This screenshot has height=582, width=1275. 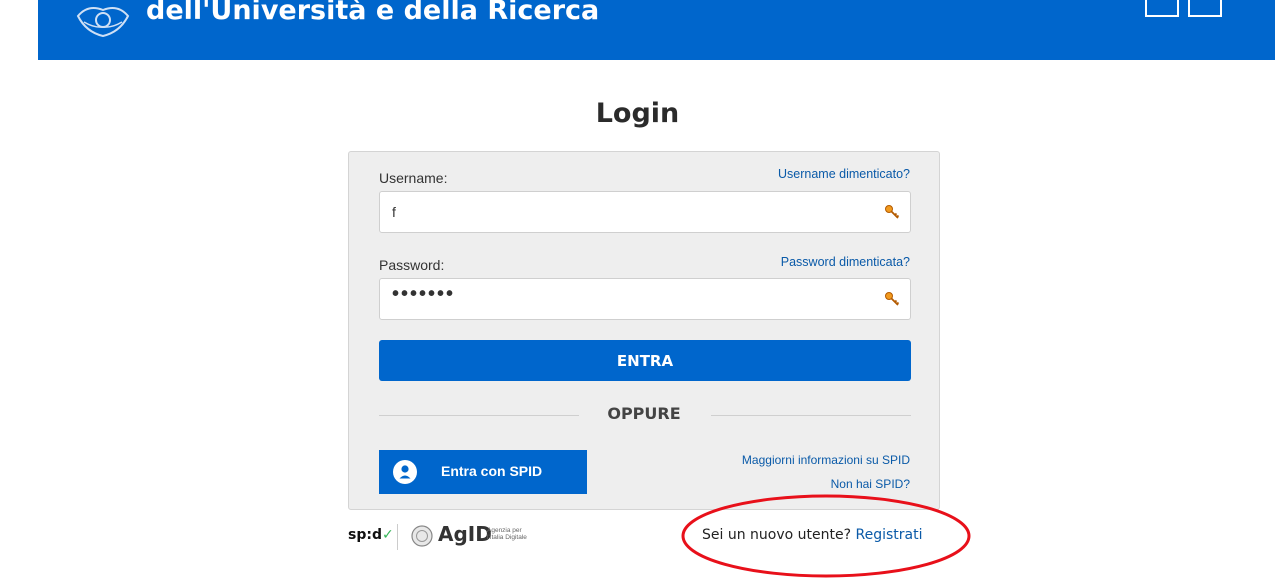 What do you see at coordinates (845, 262) in the screenshot?
I see `forgot-password-link: Password dimenticata?` at bounding box center [845, 262].